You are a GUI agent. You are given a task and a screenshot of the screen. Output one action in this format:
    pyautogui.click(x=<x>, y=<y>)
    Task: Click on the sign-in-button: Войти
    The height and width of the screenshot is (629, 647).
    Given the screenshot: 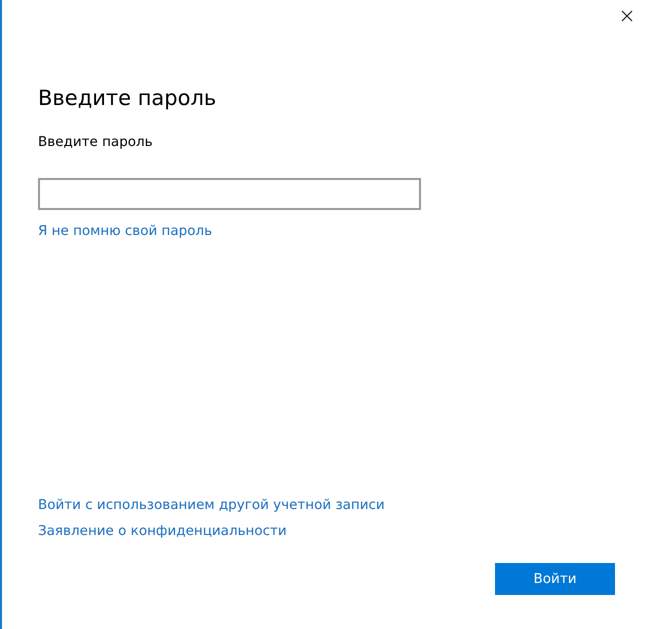 What is the action you would take?
    pyautogui.click(x=555, y=579)
    